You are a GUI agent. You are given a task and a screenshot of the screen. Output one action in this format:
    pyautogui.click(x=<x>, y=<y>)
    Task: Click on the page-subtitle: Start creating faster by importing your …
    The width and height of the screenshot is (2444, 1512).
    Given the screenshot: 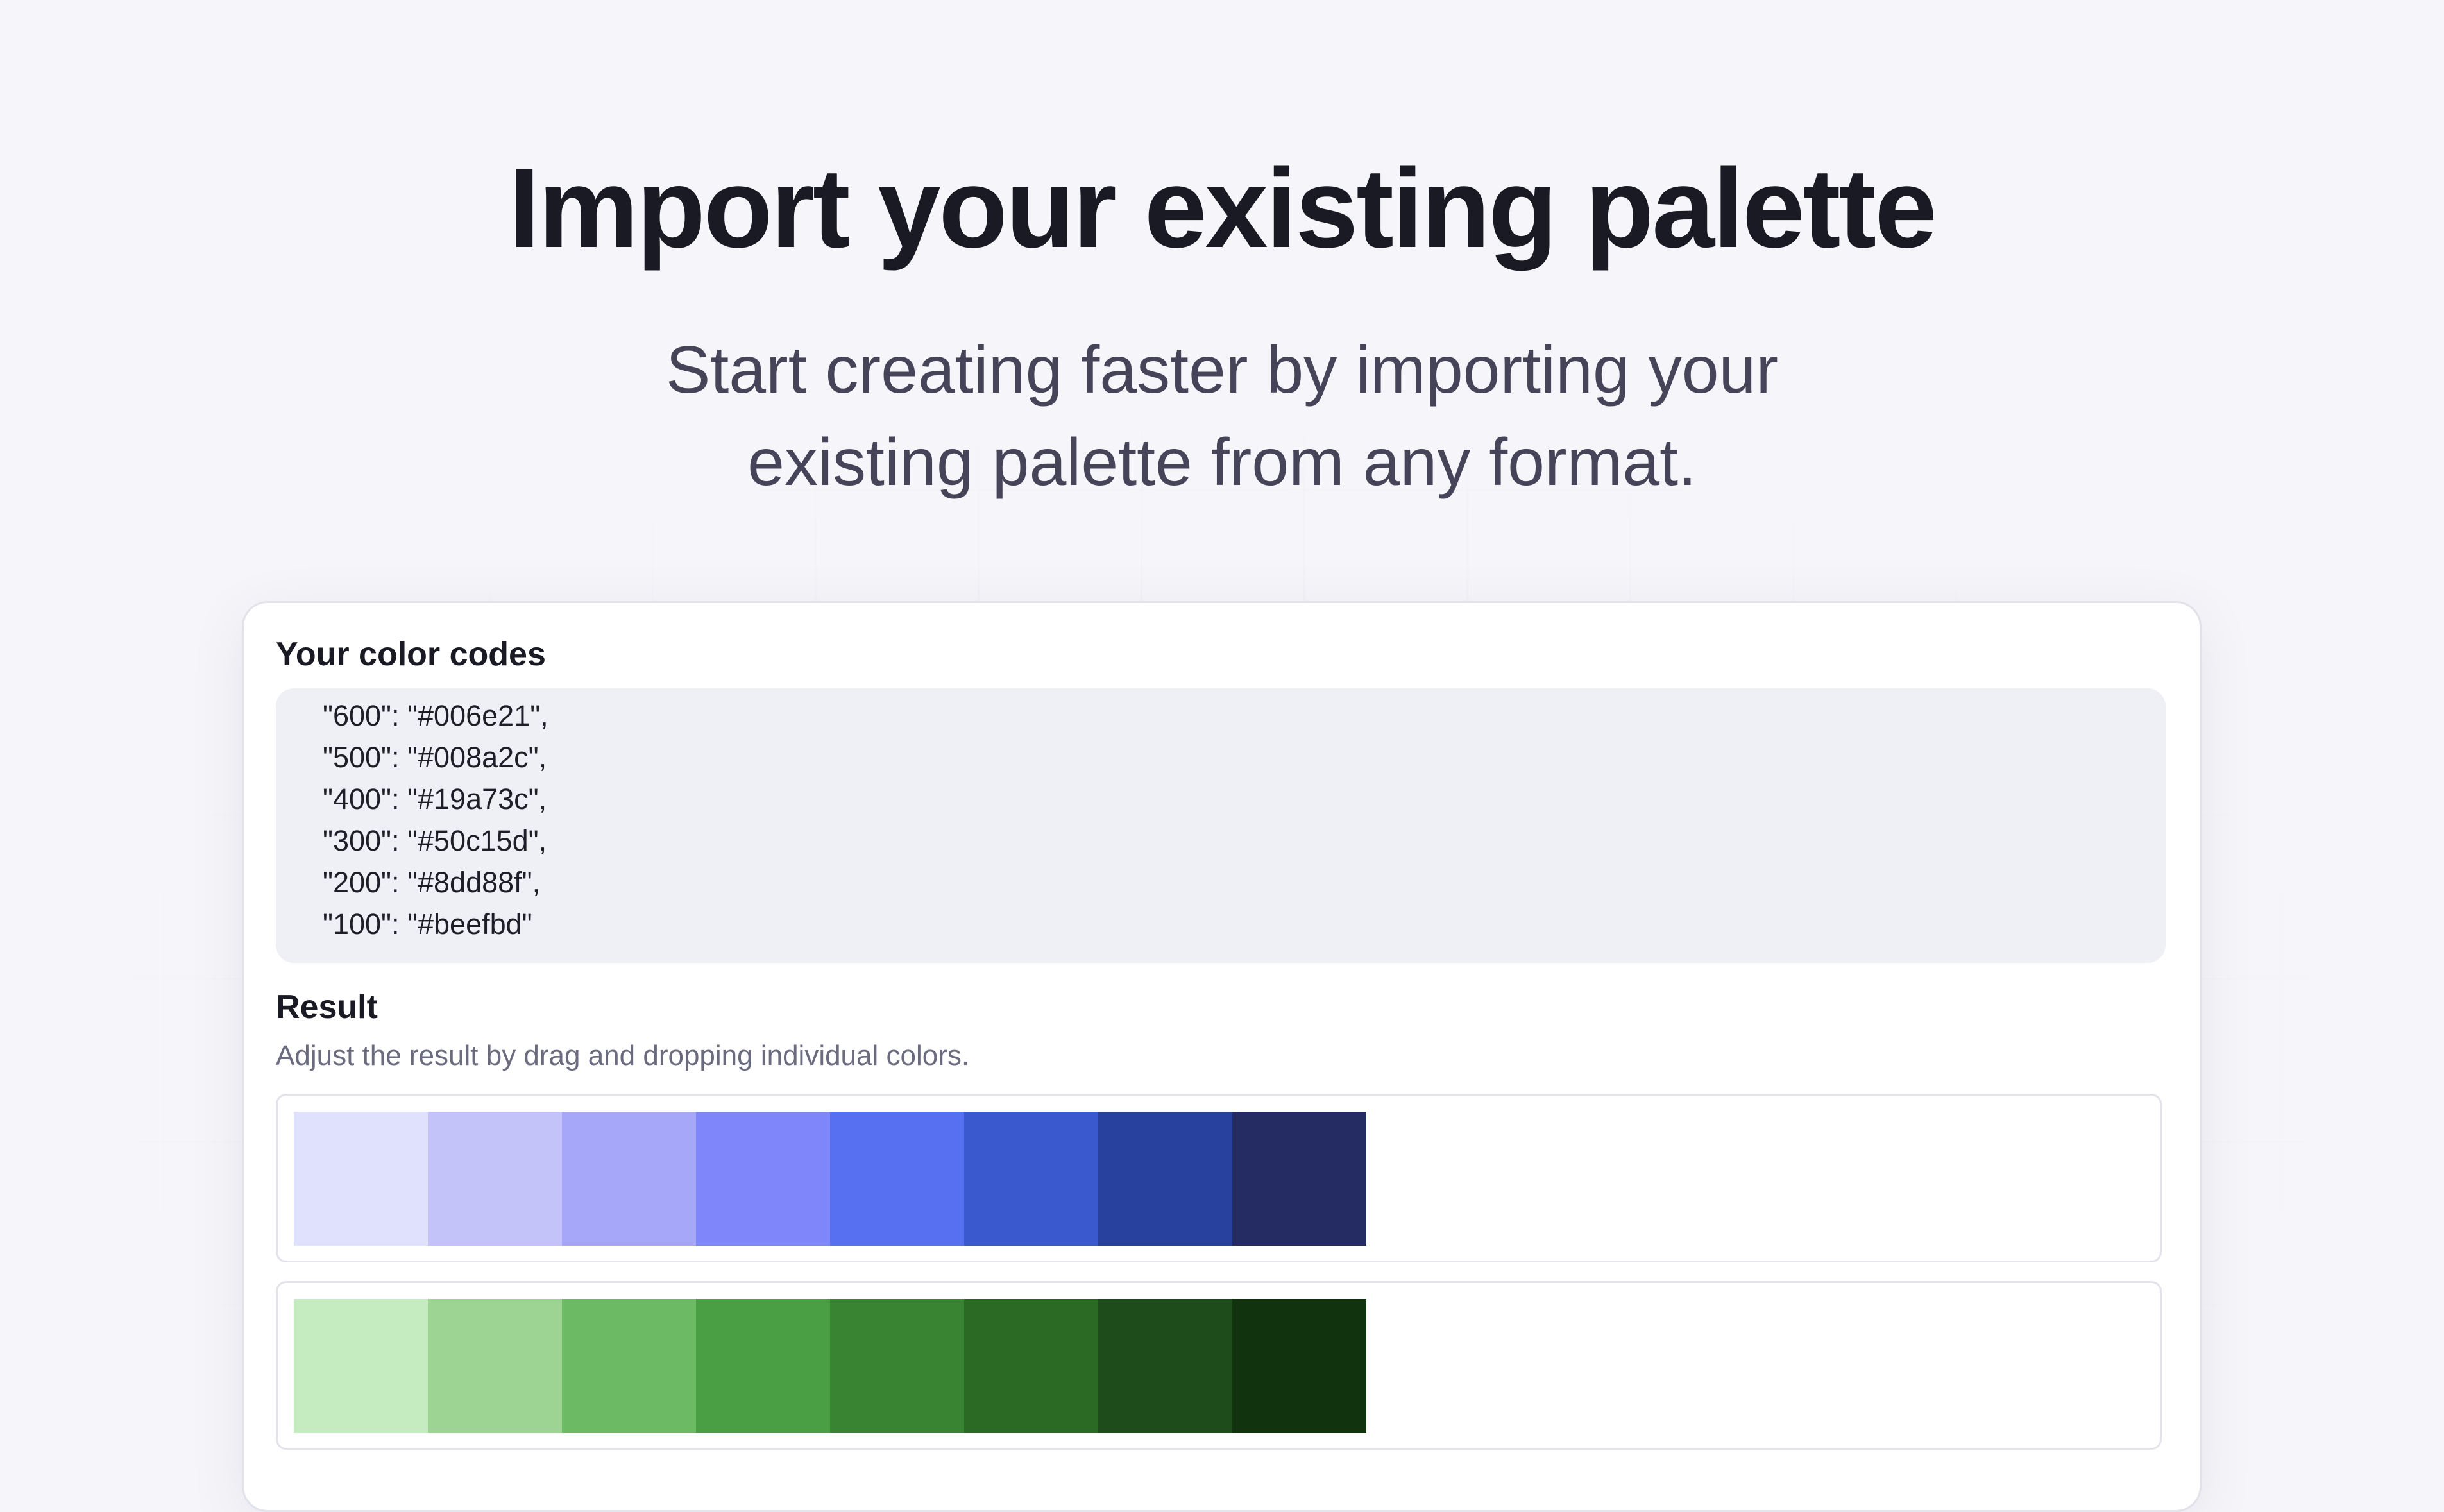 What is the action you would take?
    pyautogui.click(x=1222, y=416)
    